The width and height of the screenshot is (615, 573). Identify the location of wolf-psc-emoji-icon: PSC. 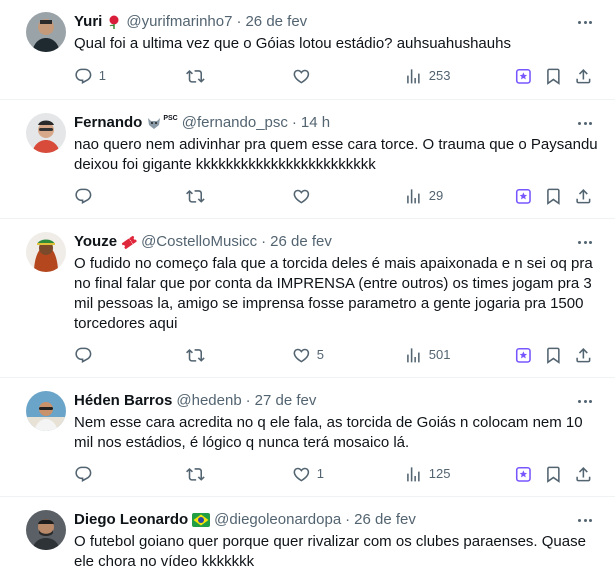
(162, 123).